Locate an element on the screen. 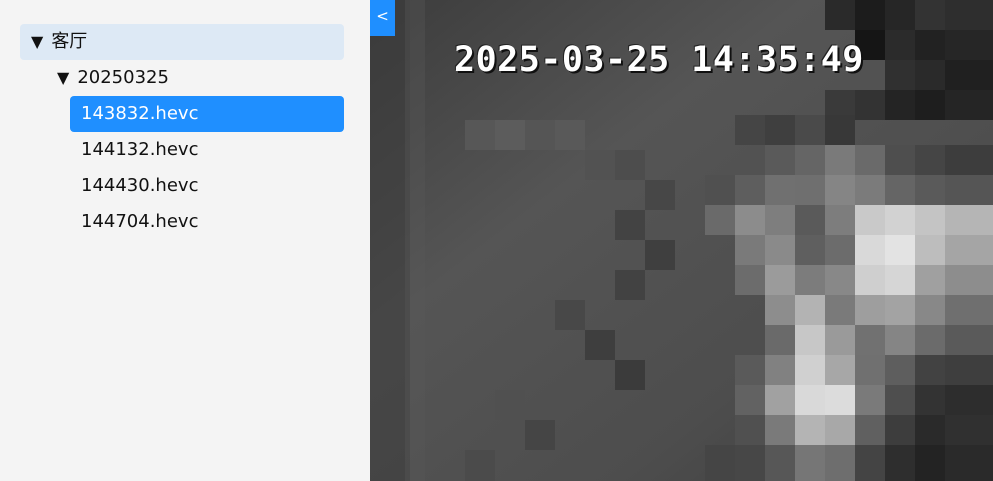 The image size is (993, 481). collapse-sidebar-button: < is located at coordinates (382, 18).